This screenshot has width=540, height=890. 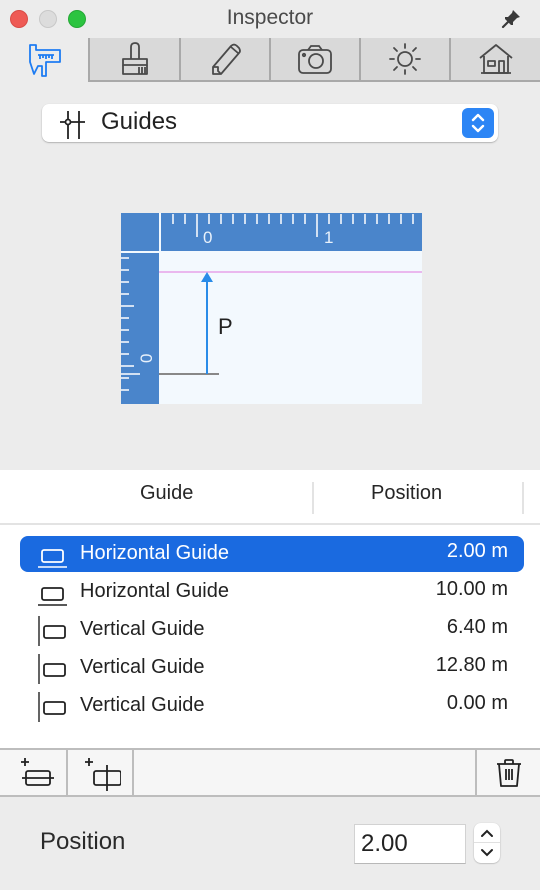 I want to click on tab-style, so click(x=133, y=60).